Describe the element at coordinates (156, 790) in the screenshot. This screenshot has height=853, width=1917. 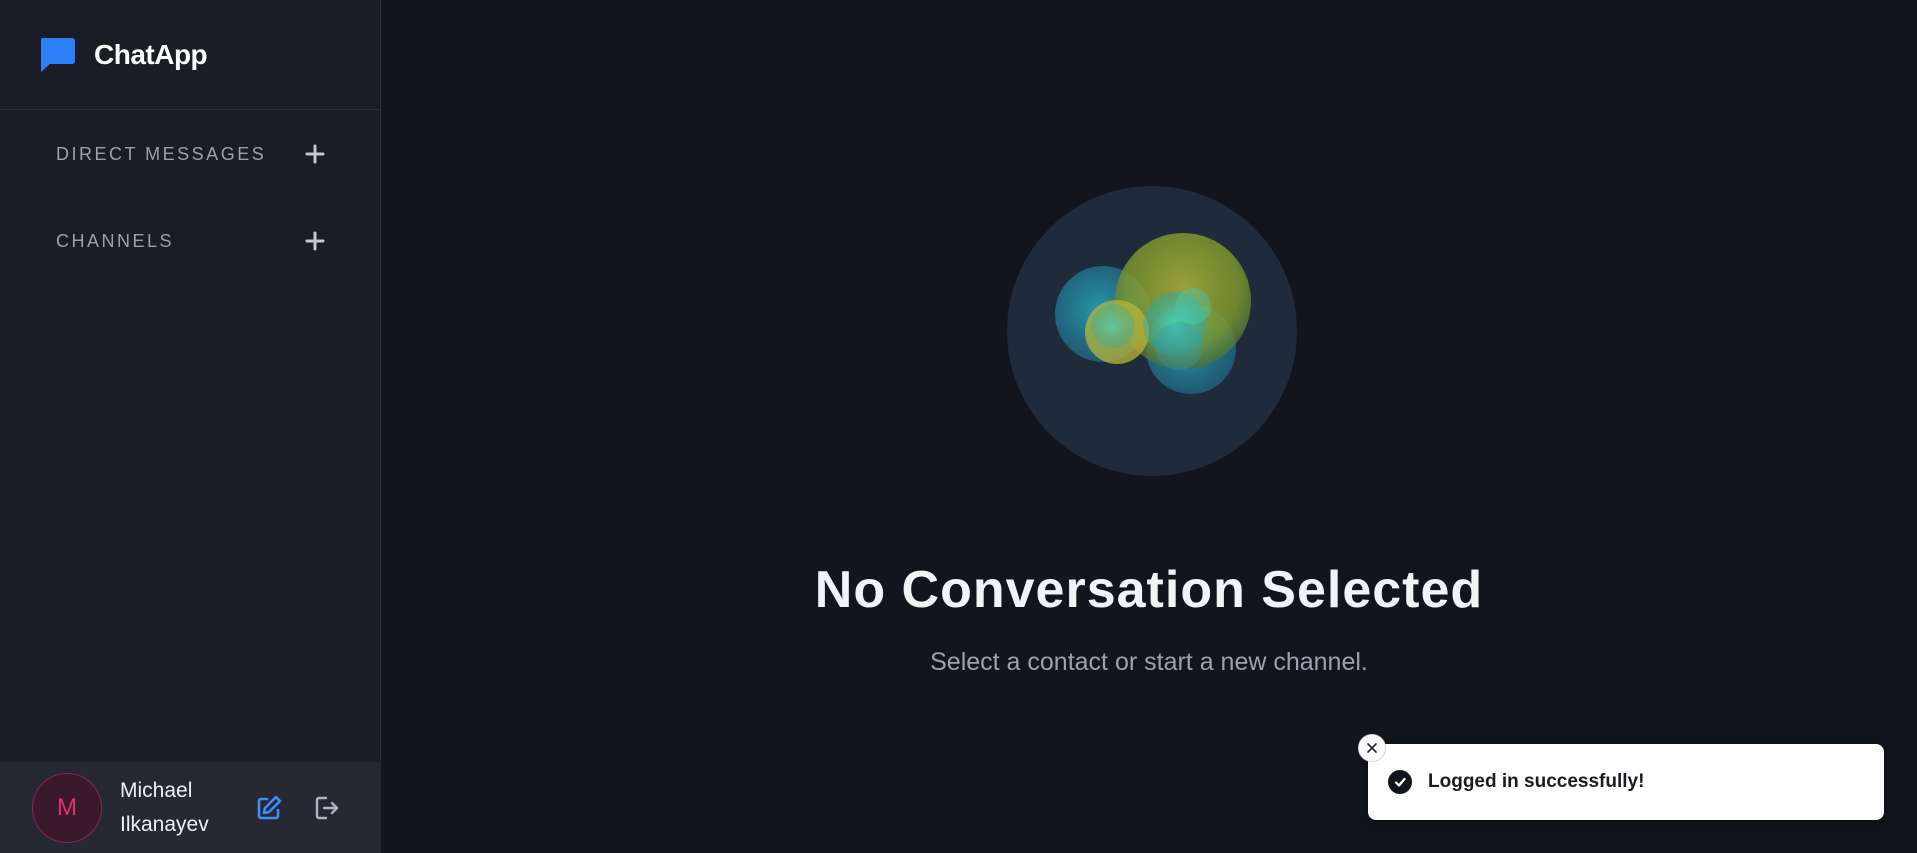
I see `profile-first-name: Michael` at that location.